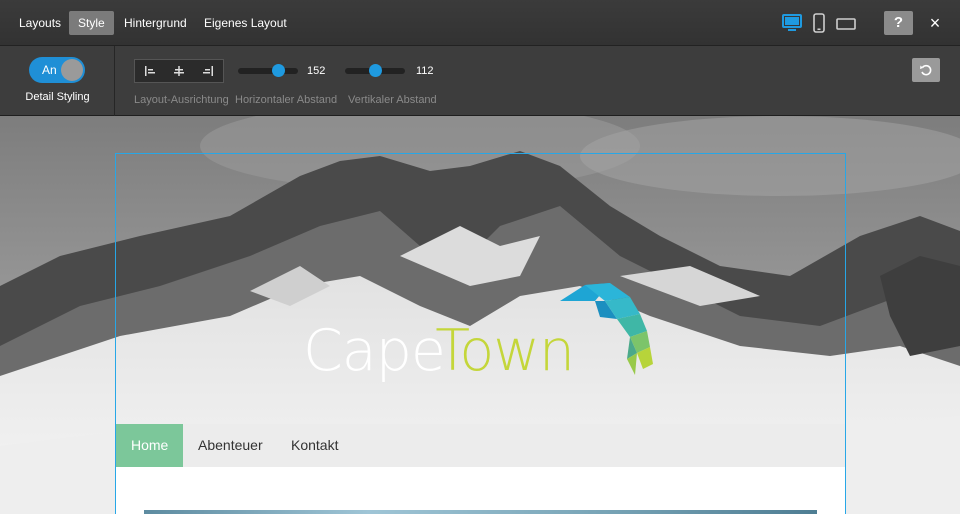 This screenshot has height=514, width=960. I want to click on tablet-landscape-icon, so click(846, 26).